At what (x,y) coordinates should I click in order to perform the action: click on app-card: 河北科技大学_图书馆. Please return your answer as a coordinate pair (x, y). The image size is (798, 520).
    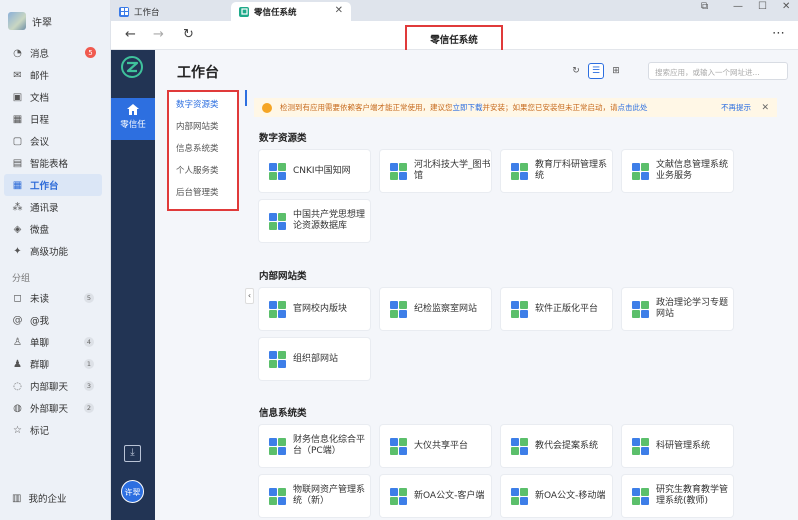
    Looking at the image, I should click on (435, 171).